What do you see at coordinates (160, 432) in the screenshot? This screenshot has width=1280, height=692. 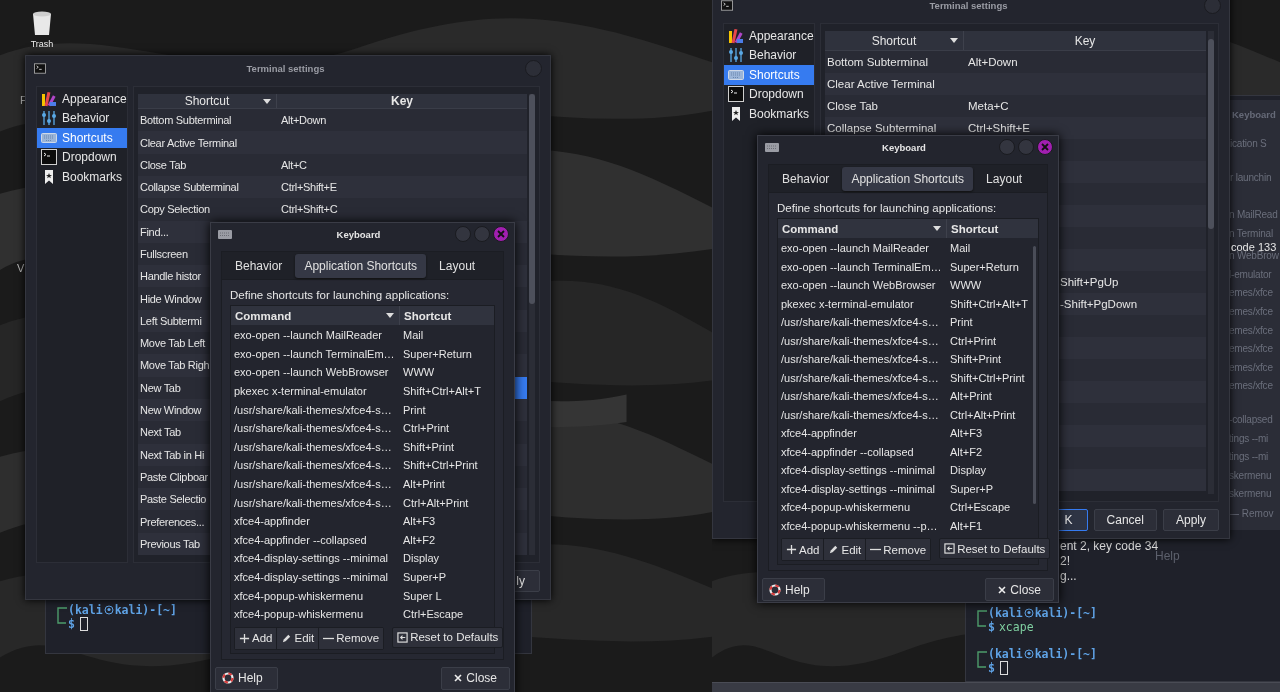 I see `table-cell: Next Tab` at bounding box center [160, 432].